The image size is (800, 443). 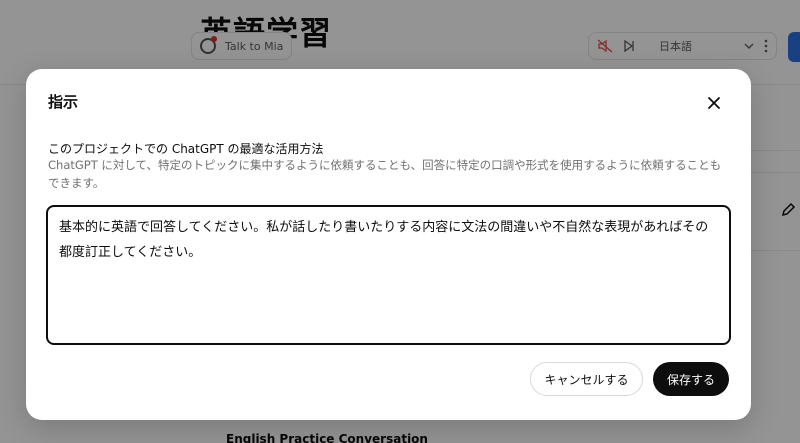 I want to click on save-button: 保存する, so click(x=691, y=379).